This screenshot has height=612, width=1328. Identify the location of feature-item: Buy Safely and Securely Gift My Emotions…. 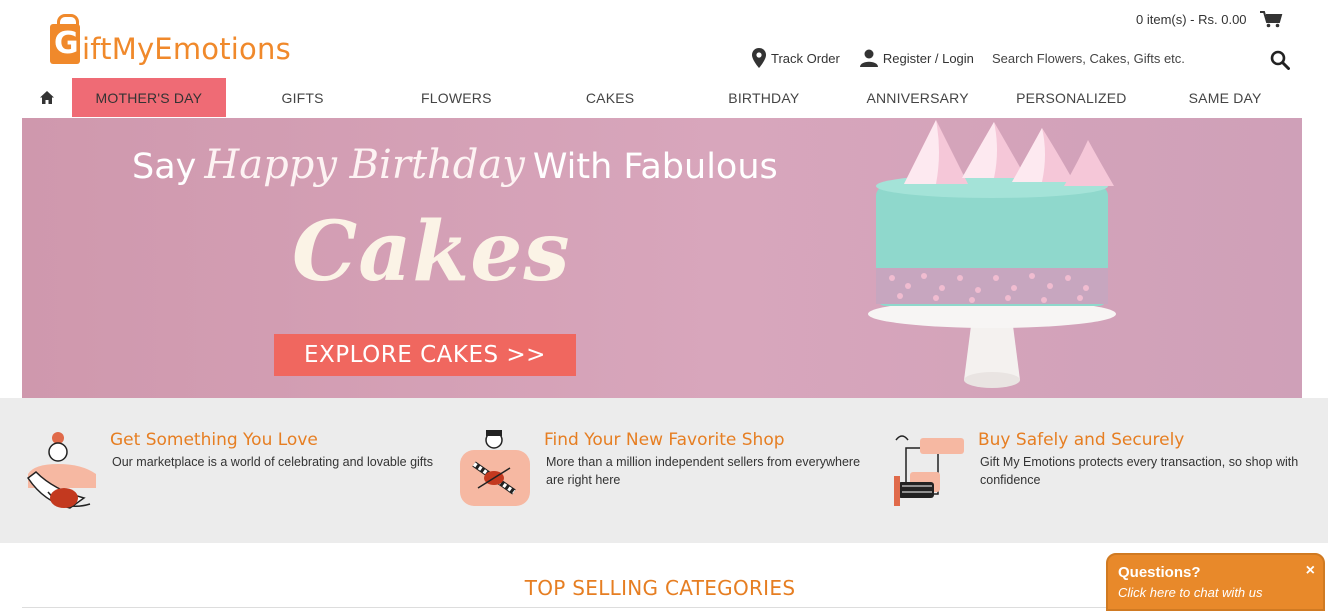
(1102, 473).